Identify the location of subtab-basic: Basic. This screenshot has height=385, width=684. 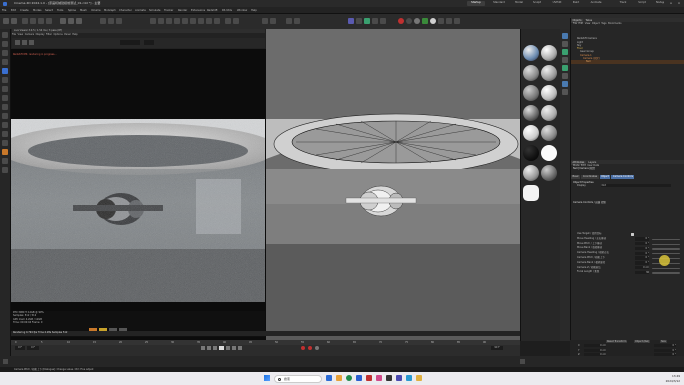
(576, 176).